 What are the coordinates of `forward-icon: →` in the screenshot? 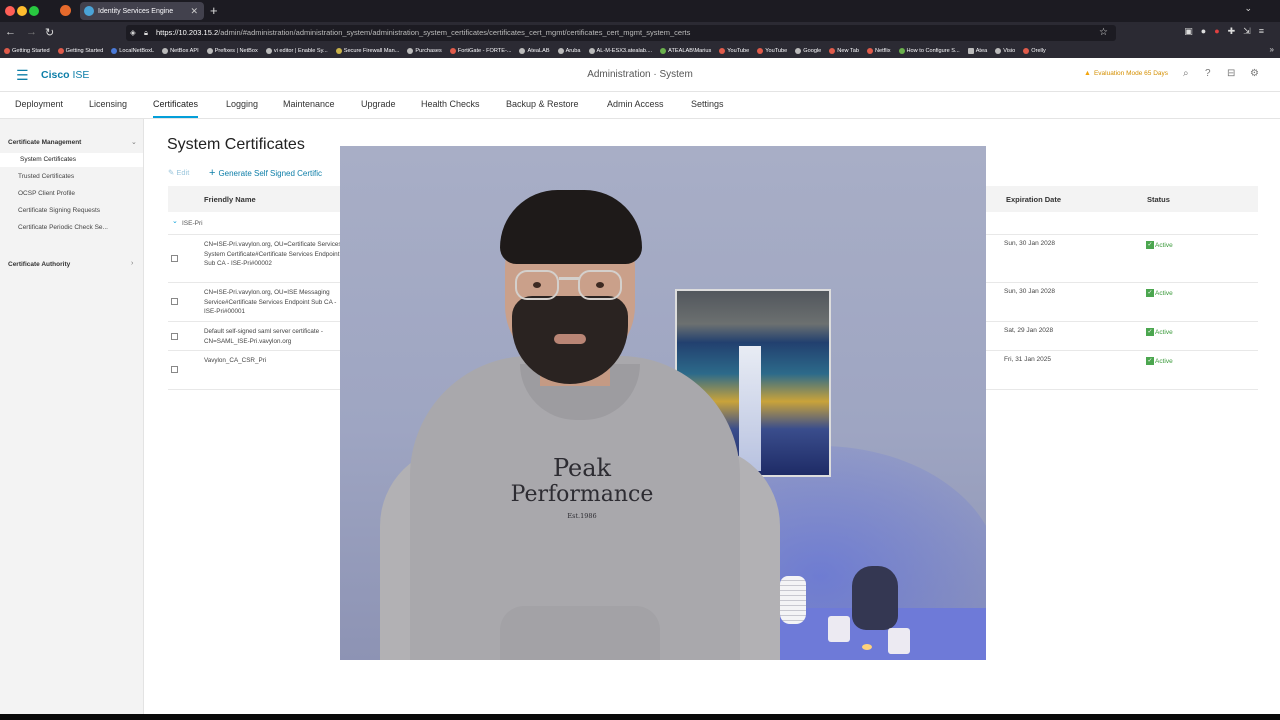 It's located at (31, 32).